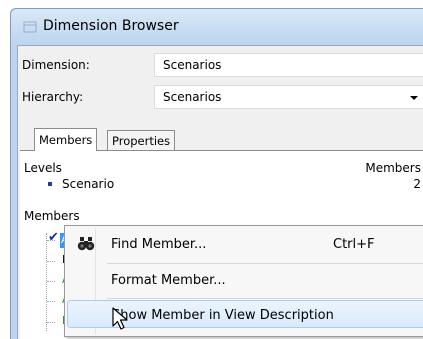 This screenshot has height=339, width=423. I want to click on hierarchy-dropdown: Scenarios, so click(288, 97).